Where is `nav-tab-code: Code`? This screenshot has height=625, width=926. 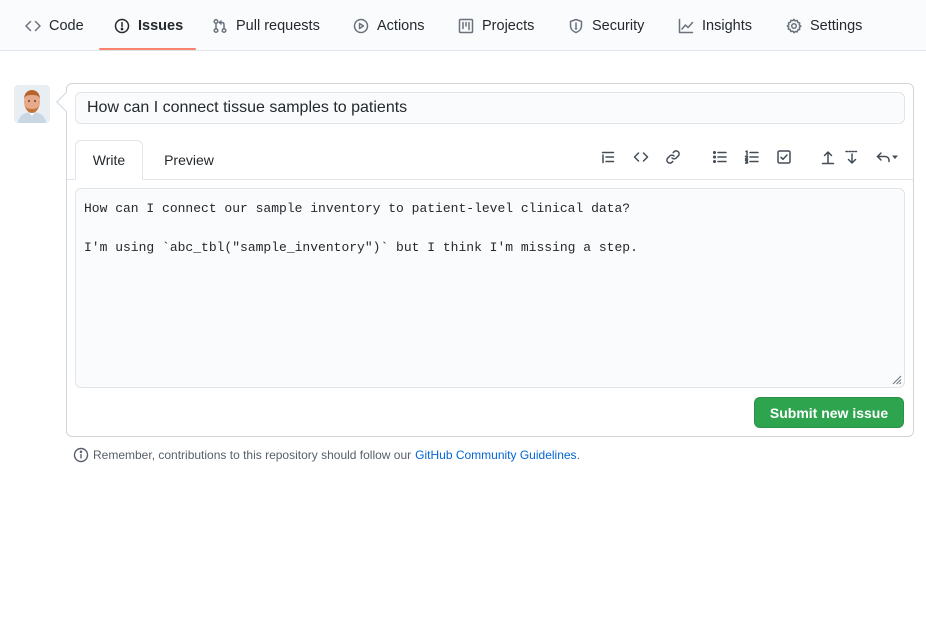 nav-tab-code: Code is located at coordinates (54, 25).